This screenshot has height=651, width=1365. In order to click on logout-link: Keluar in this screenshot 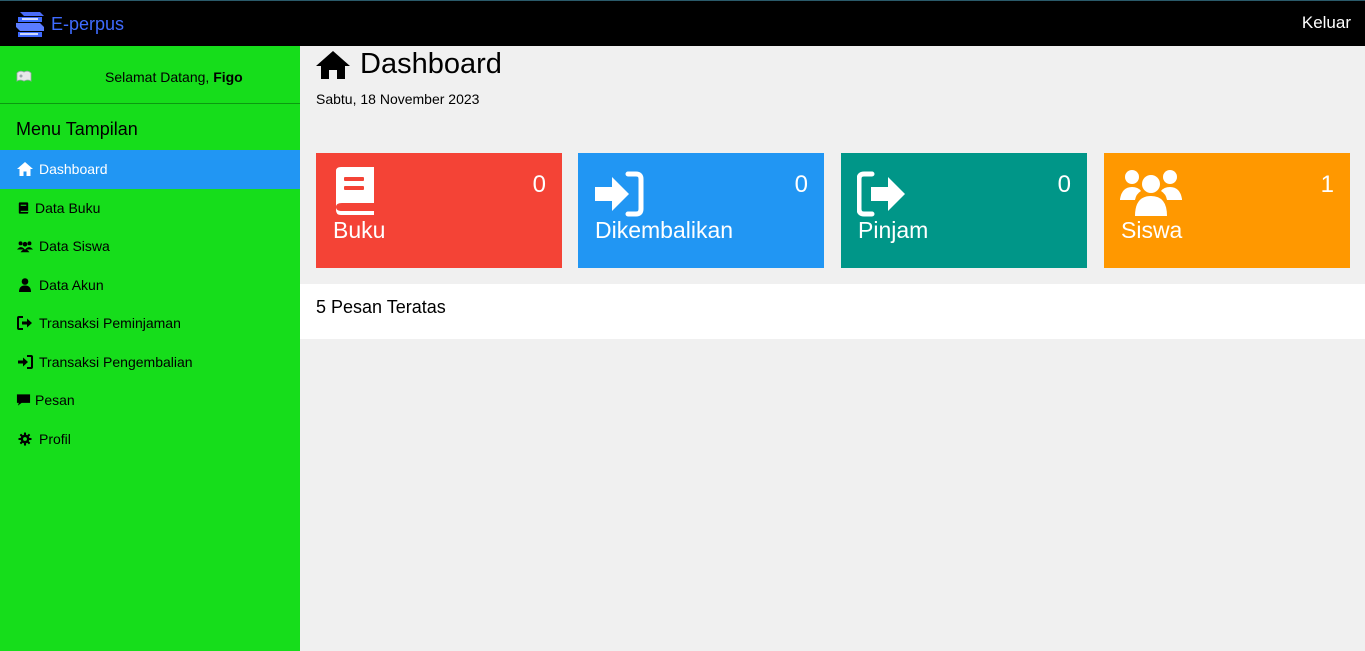, I will do `click(1326, 23)`.